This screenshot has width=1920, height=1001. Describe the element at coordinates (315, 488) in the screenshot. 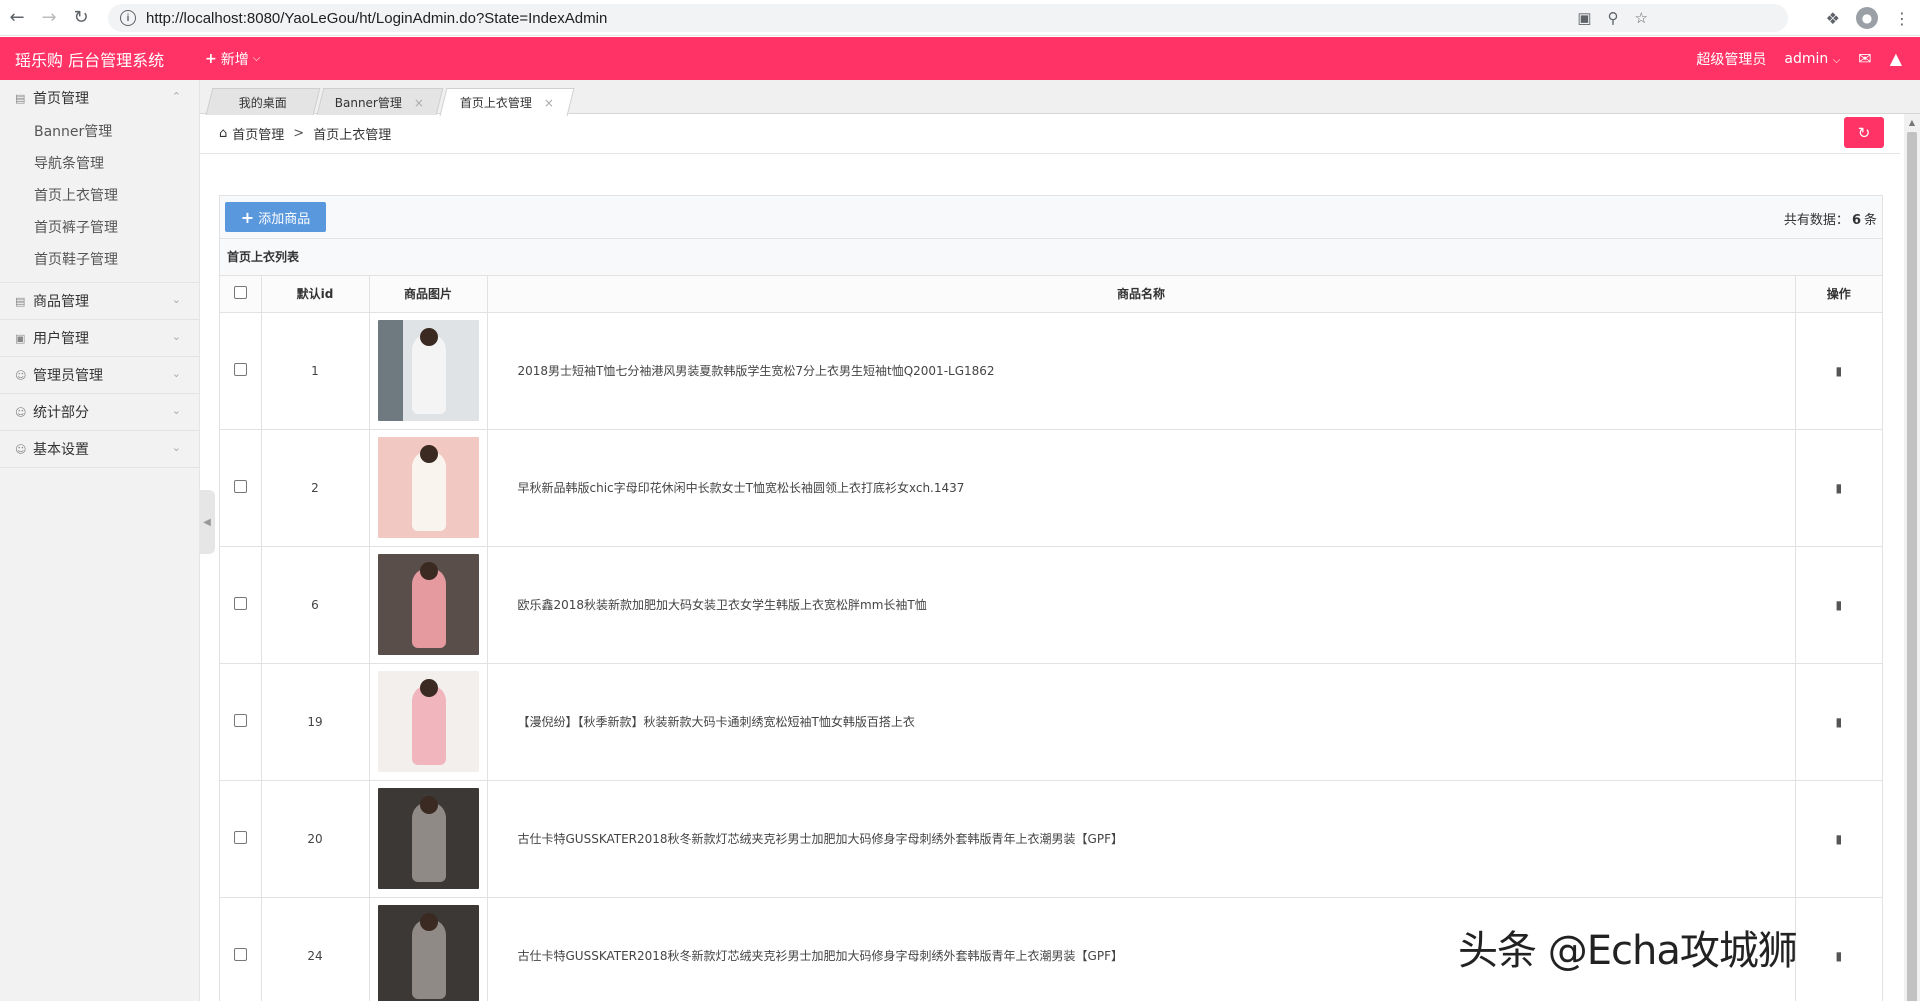

I see `row-id: 2` at that location.